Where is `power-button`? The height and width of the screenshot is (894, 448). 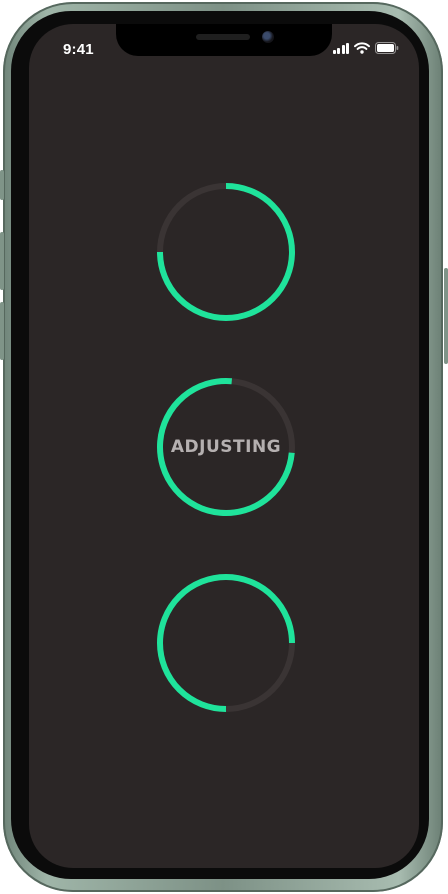 power-button is located at coordinates (446, 316).